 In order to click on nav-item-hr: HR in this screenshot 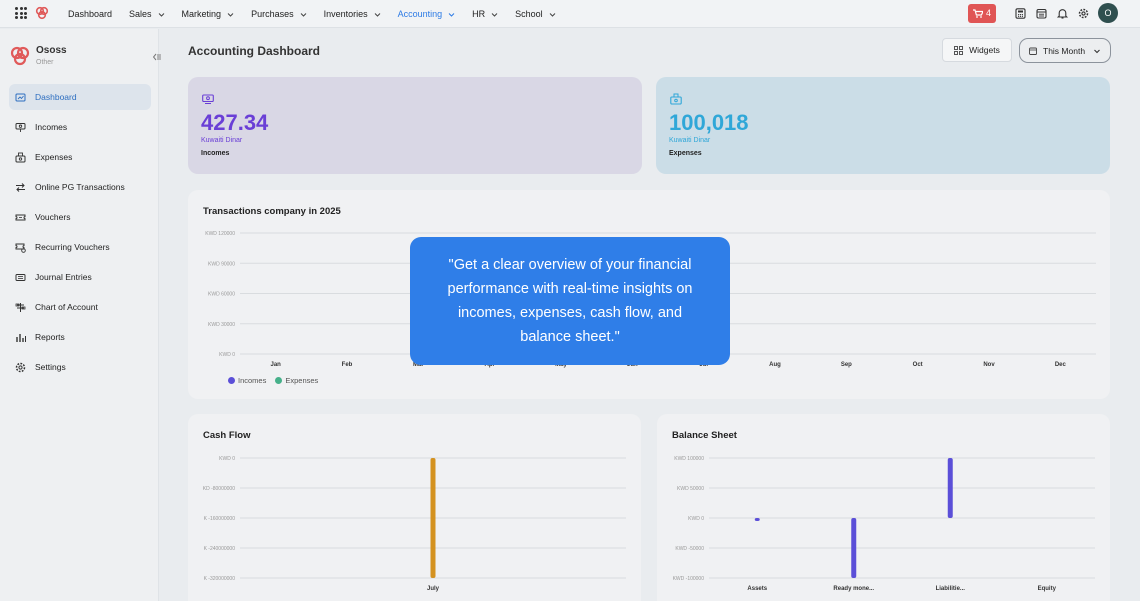, I will do `click(485, 14)`.